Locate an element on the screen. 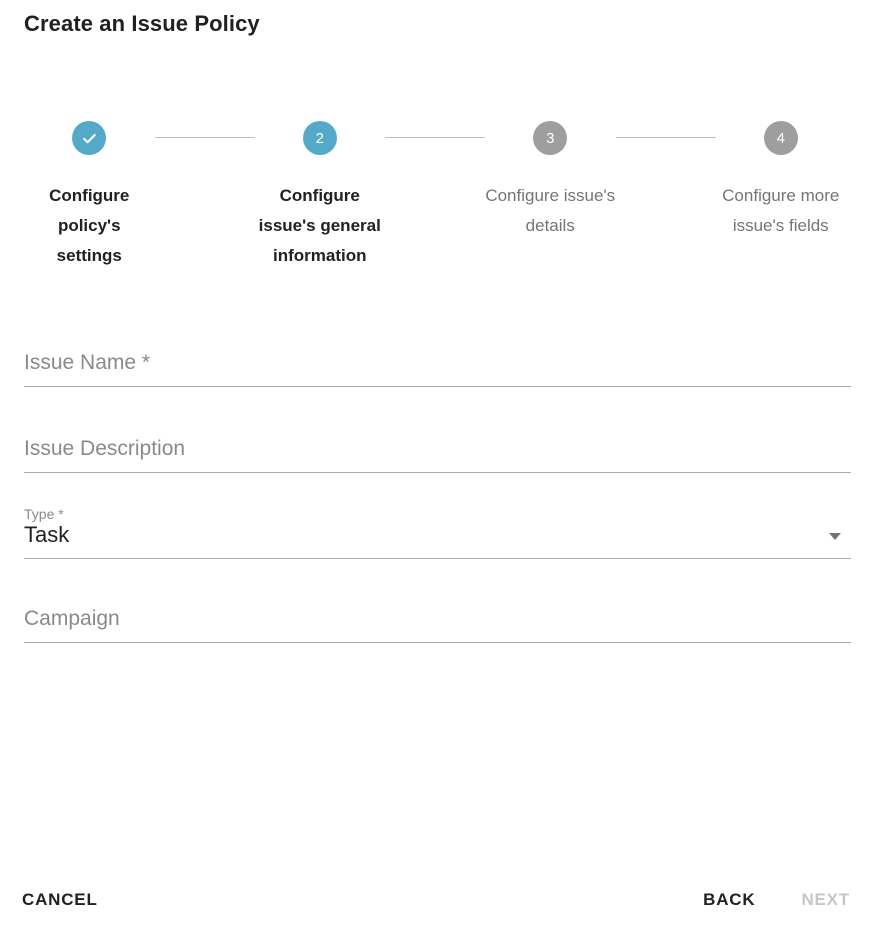 The height and width of the screenshot is (932, 870). step-1-label: Configure policy's settings is located at coordinates (89, 225).